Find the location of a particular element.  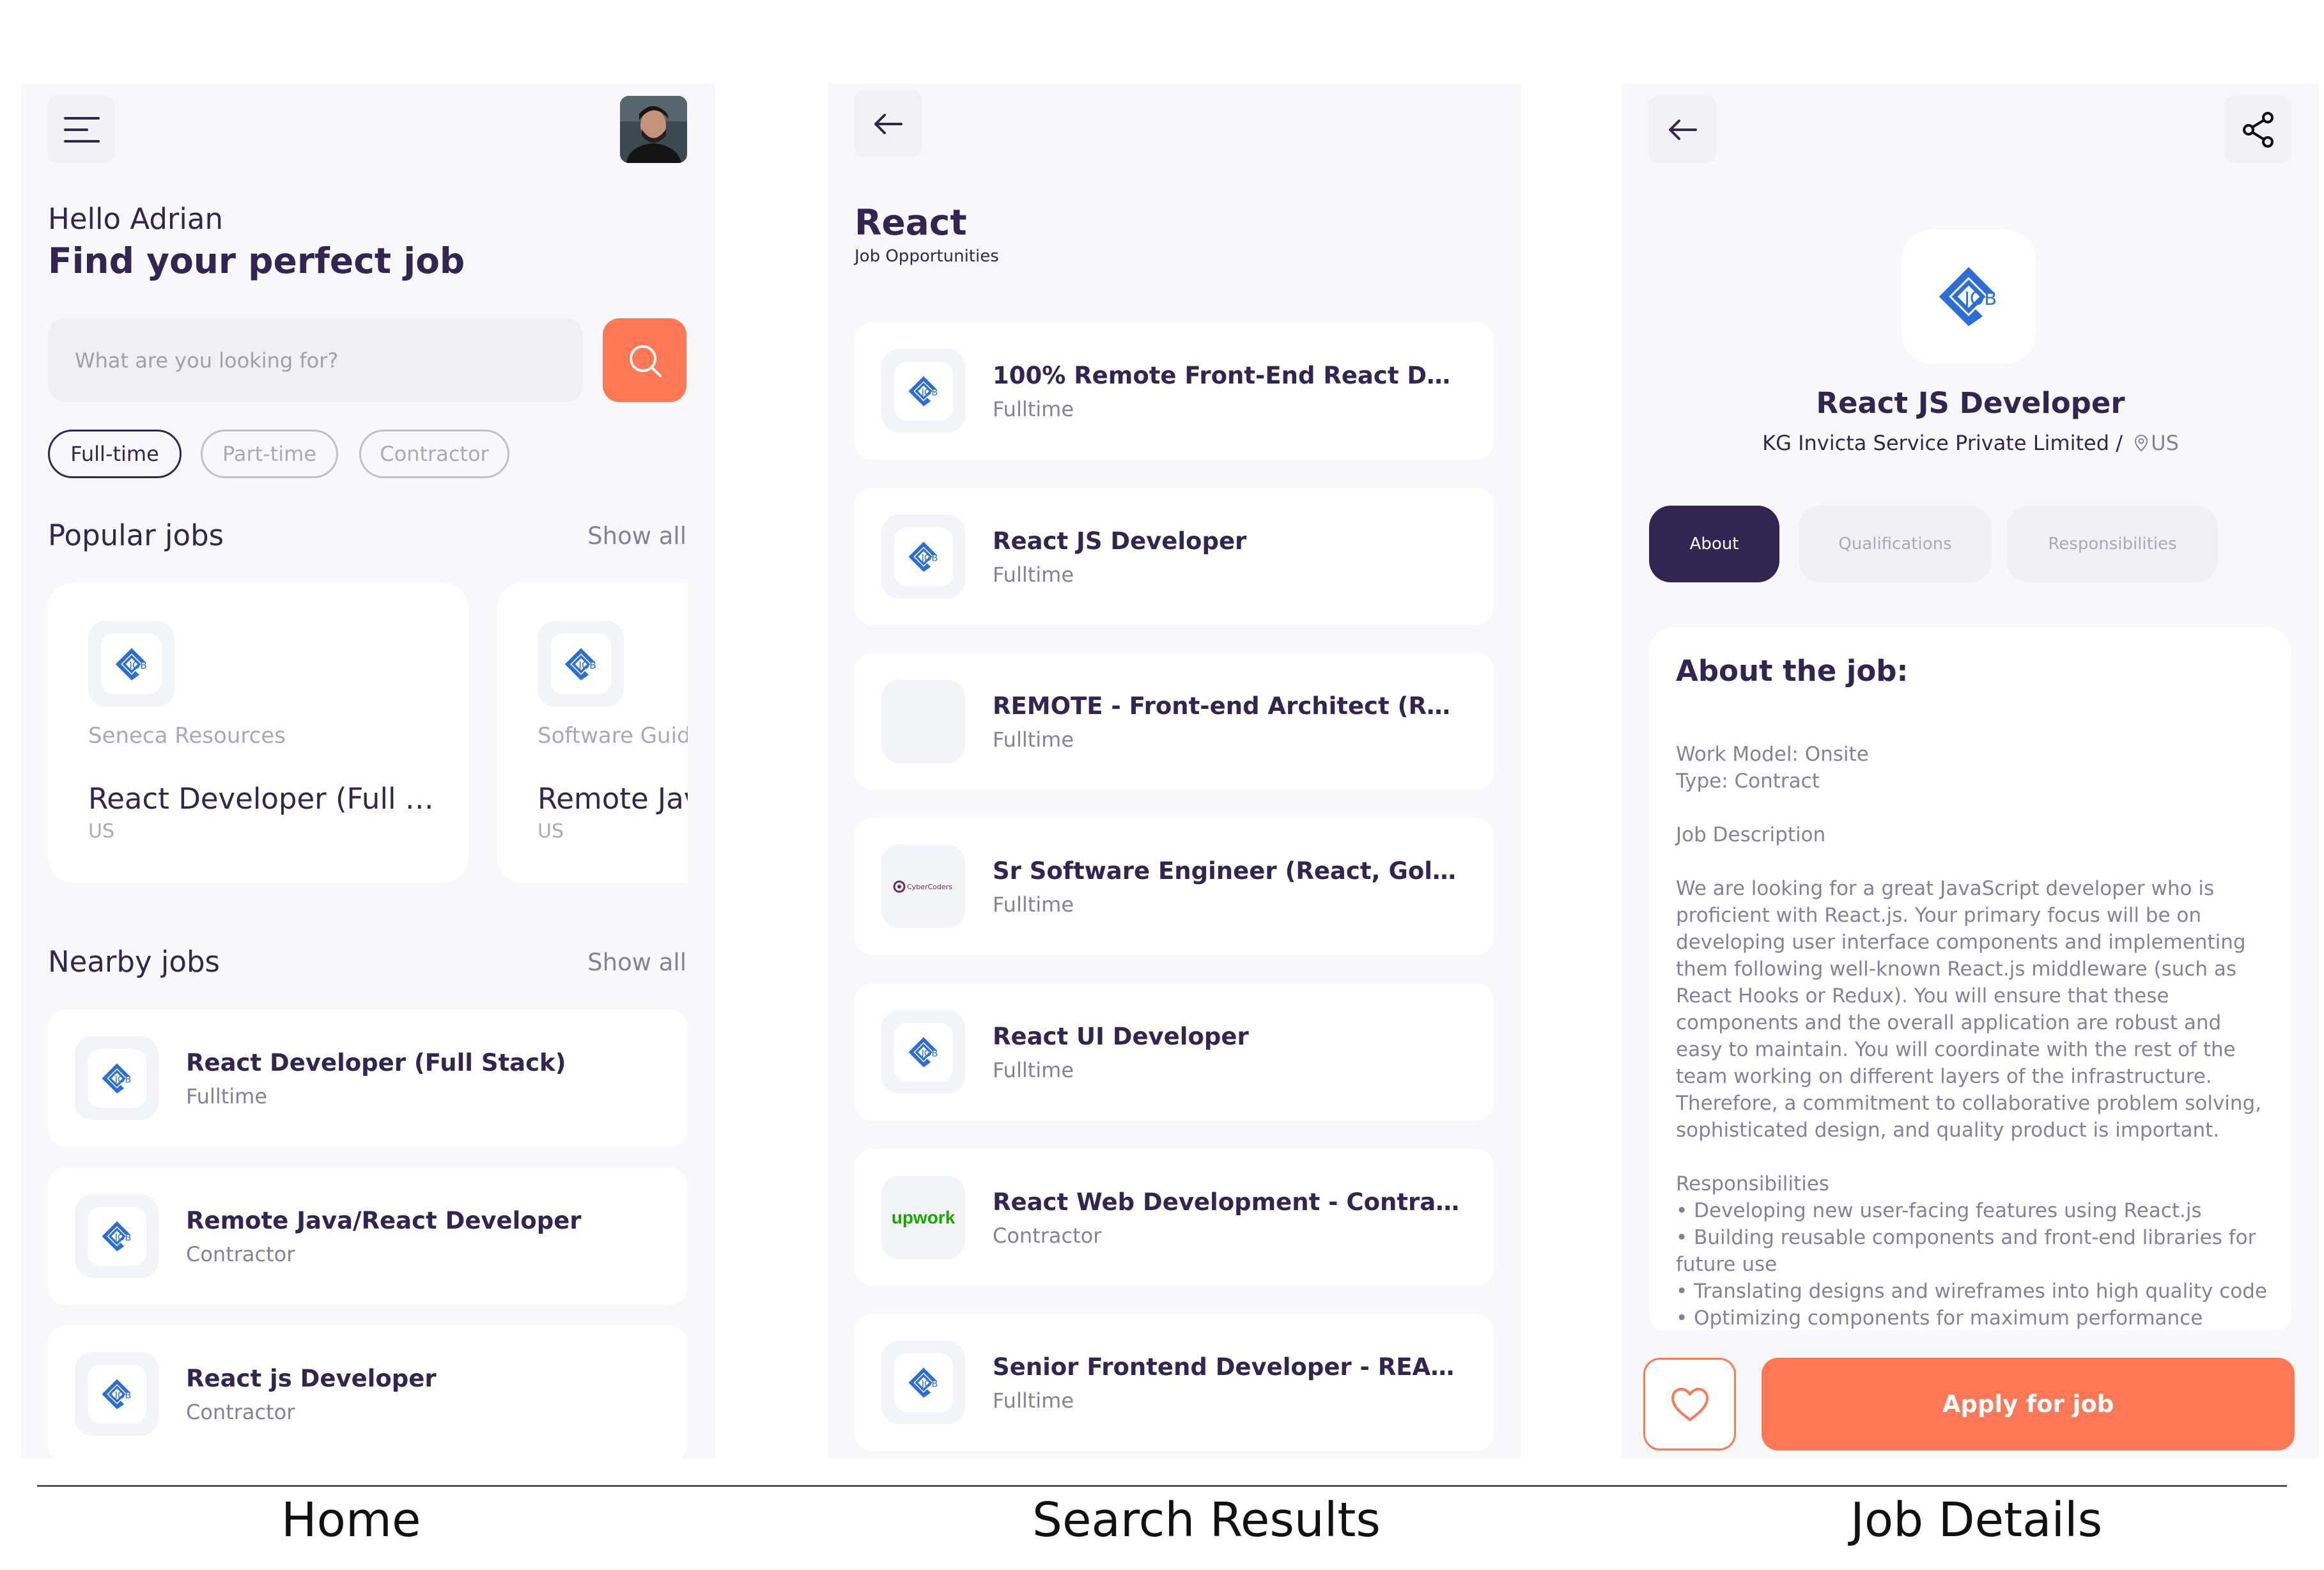

location: US is located at coordinates (2154, 443).